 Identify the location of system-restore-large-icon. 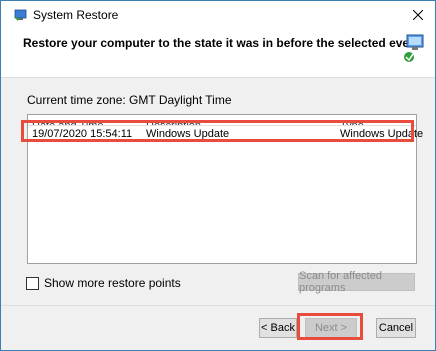
(414, 48).